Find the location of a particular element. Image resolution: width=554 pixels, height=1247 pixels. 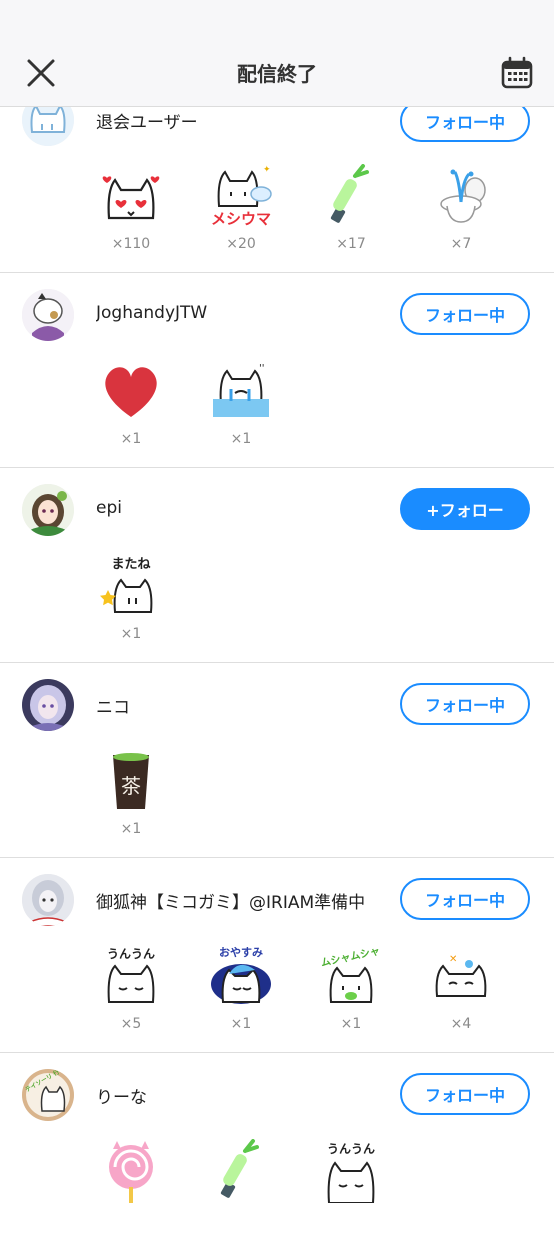

username: りーな is located at coordinates (121, 1098).